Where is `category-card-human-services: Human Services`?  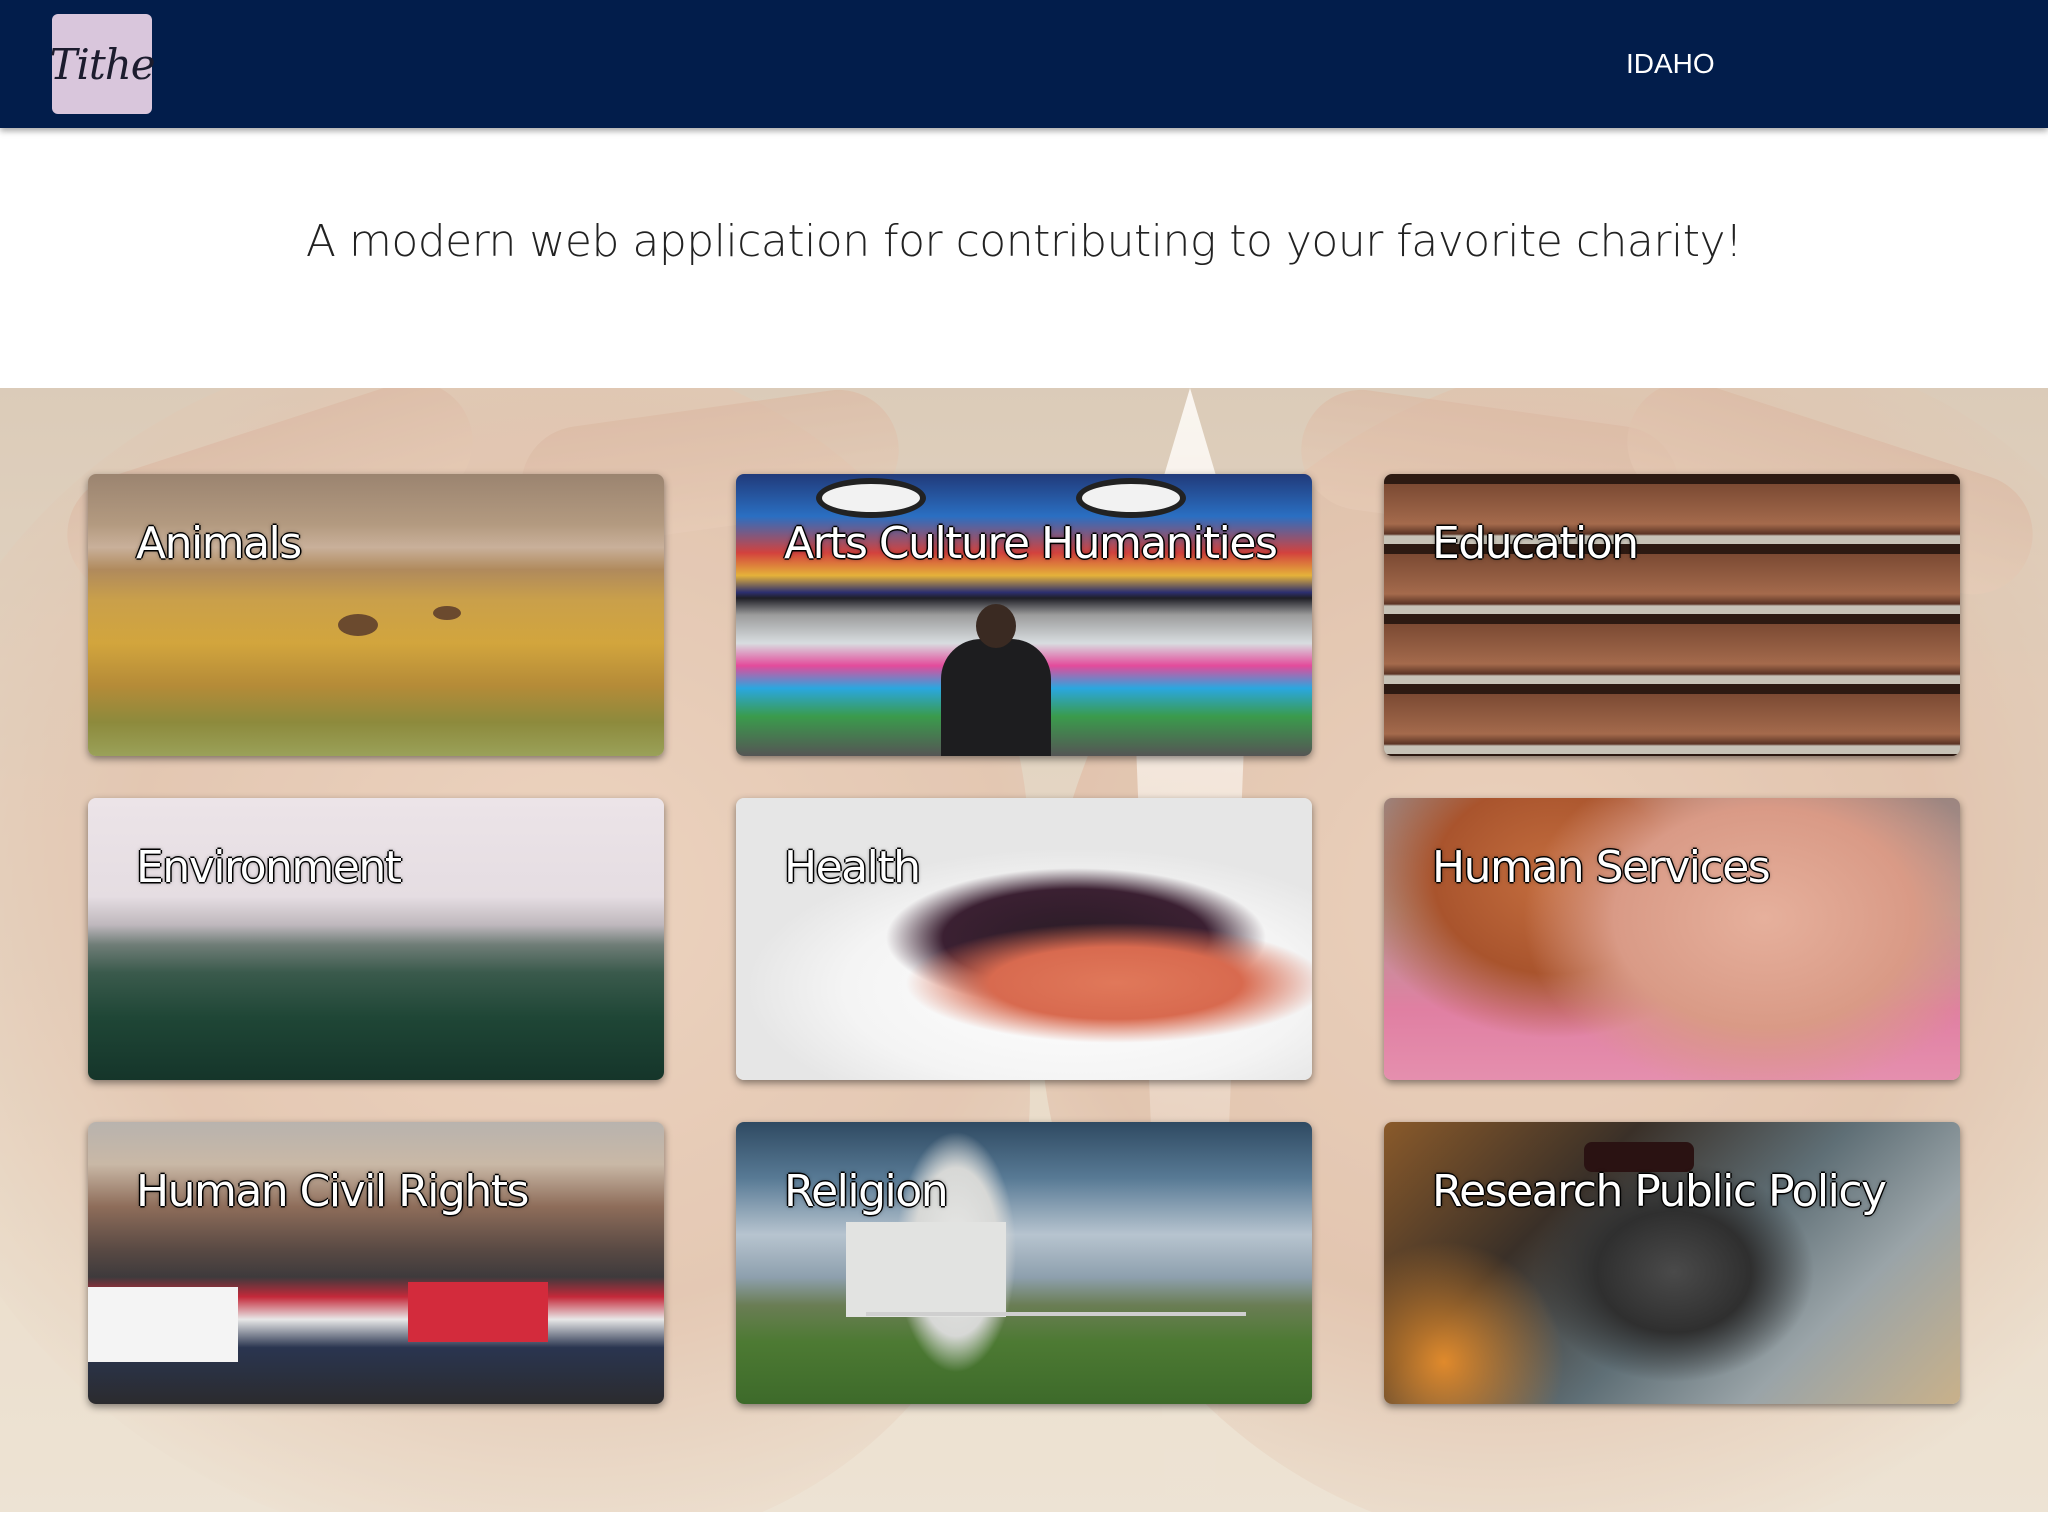
category-card-human-services: Human Services is located at coordinates (1672, 939).